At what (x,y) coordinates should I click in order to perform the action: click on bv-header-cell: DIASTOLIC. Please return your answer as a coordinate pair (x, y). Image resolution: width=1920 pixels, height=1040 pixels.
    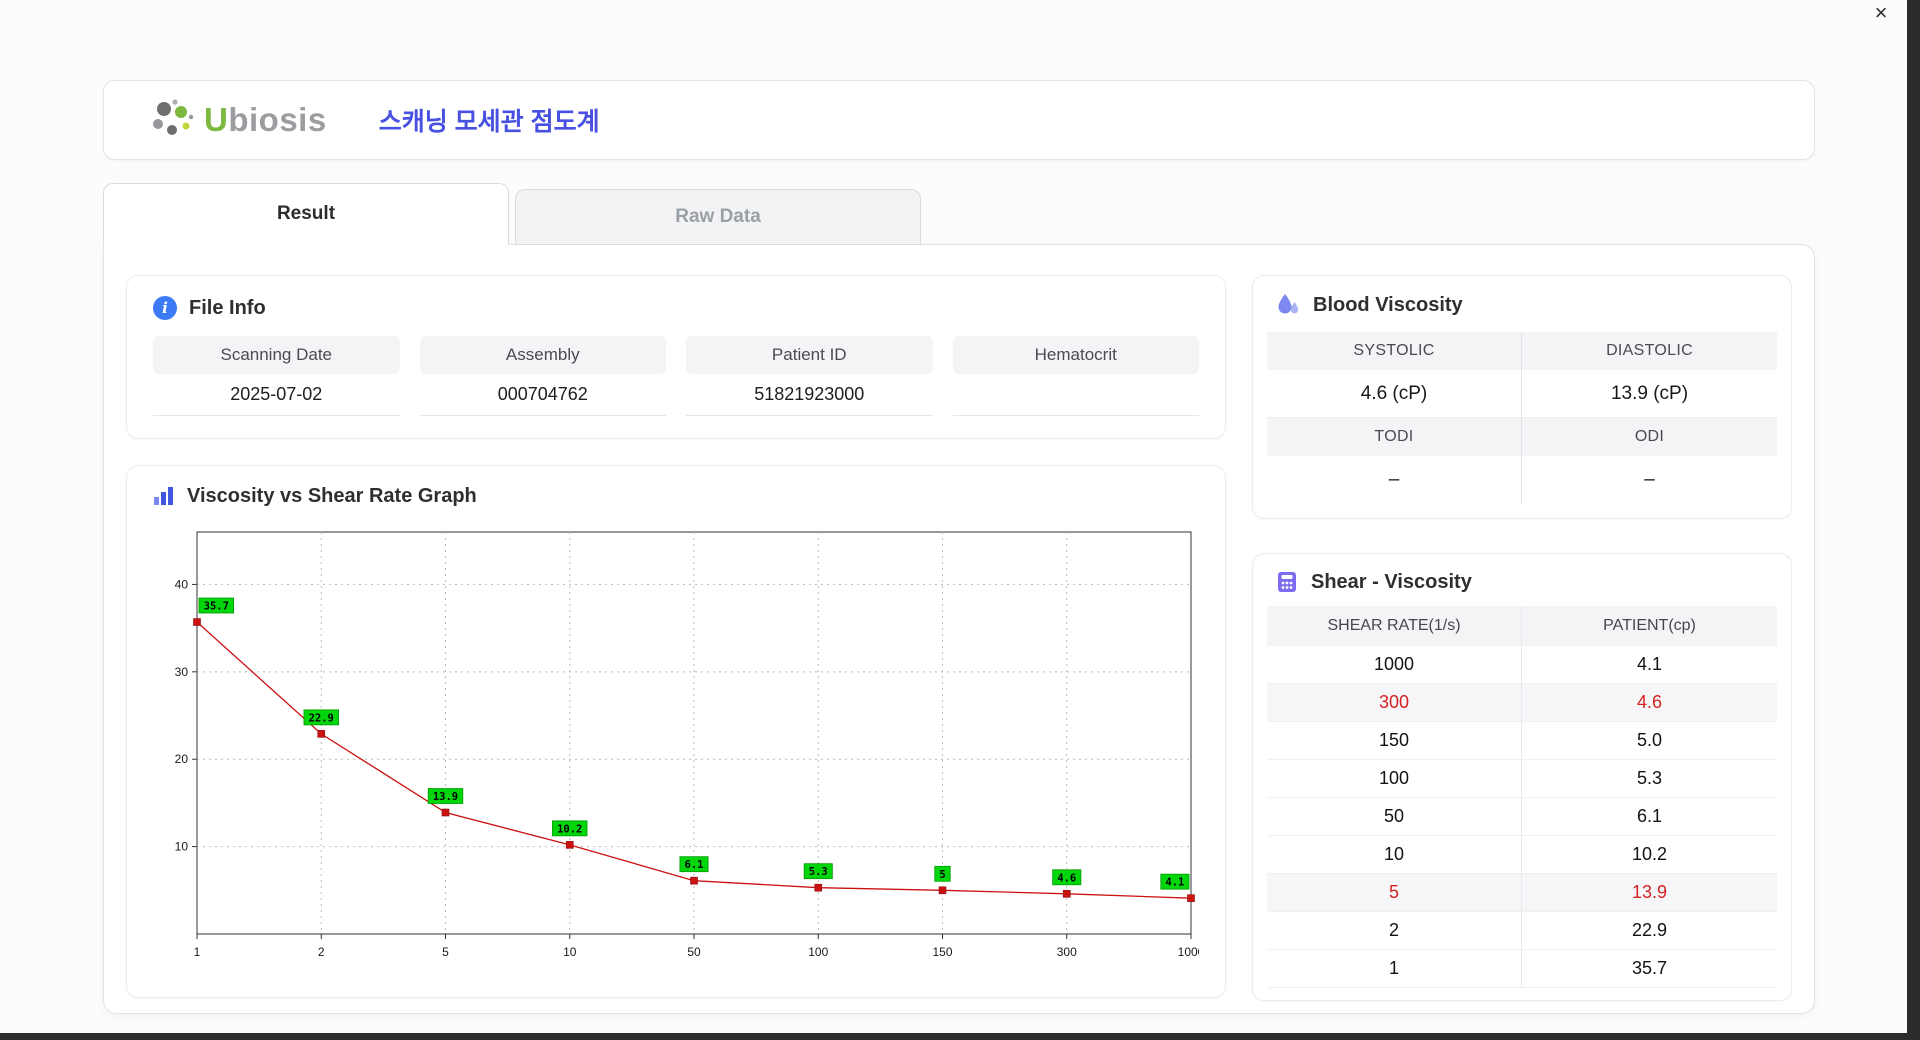
    Looking at the image, I should click on (1649, 351).